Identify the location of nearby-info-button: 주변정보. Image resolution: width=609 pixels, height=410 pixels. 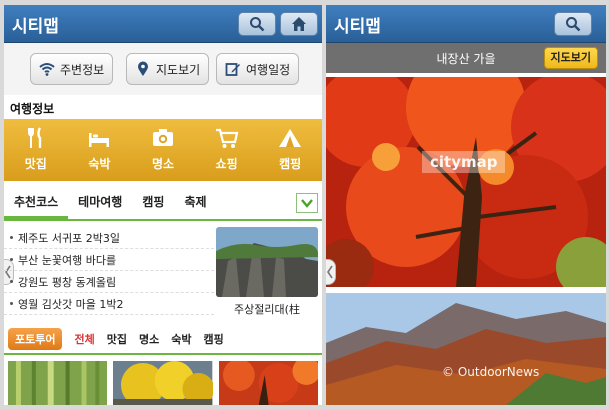
(72, 69).